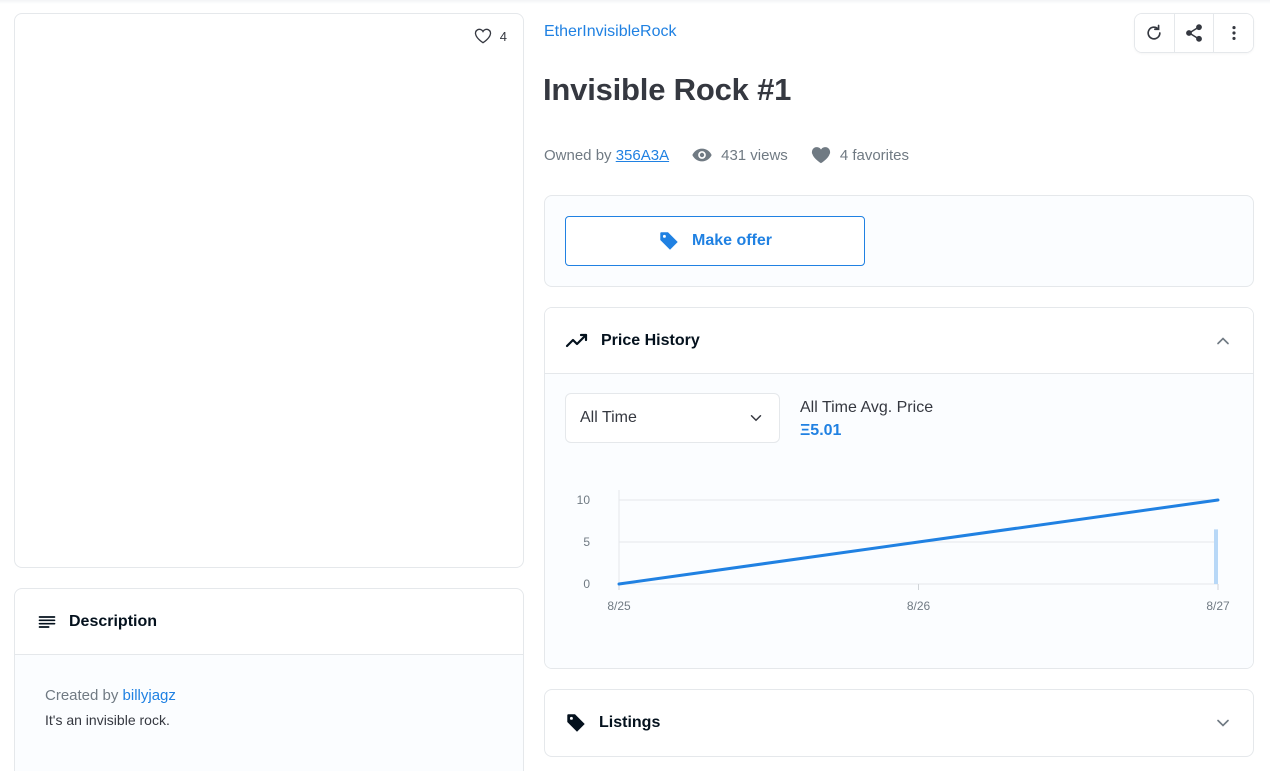 The image size is (1270, 771). I want to click on more-vertical-icon, so click(1234, 33).